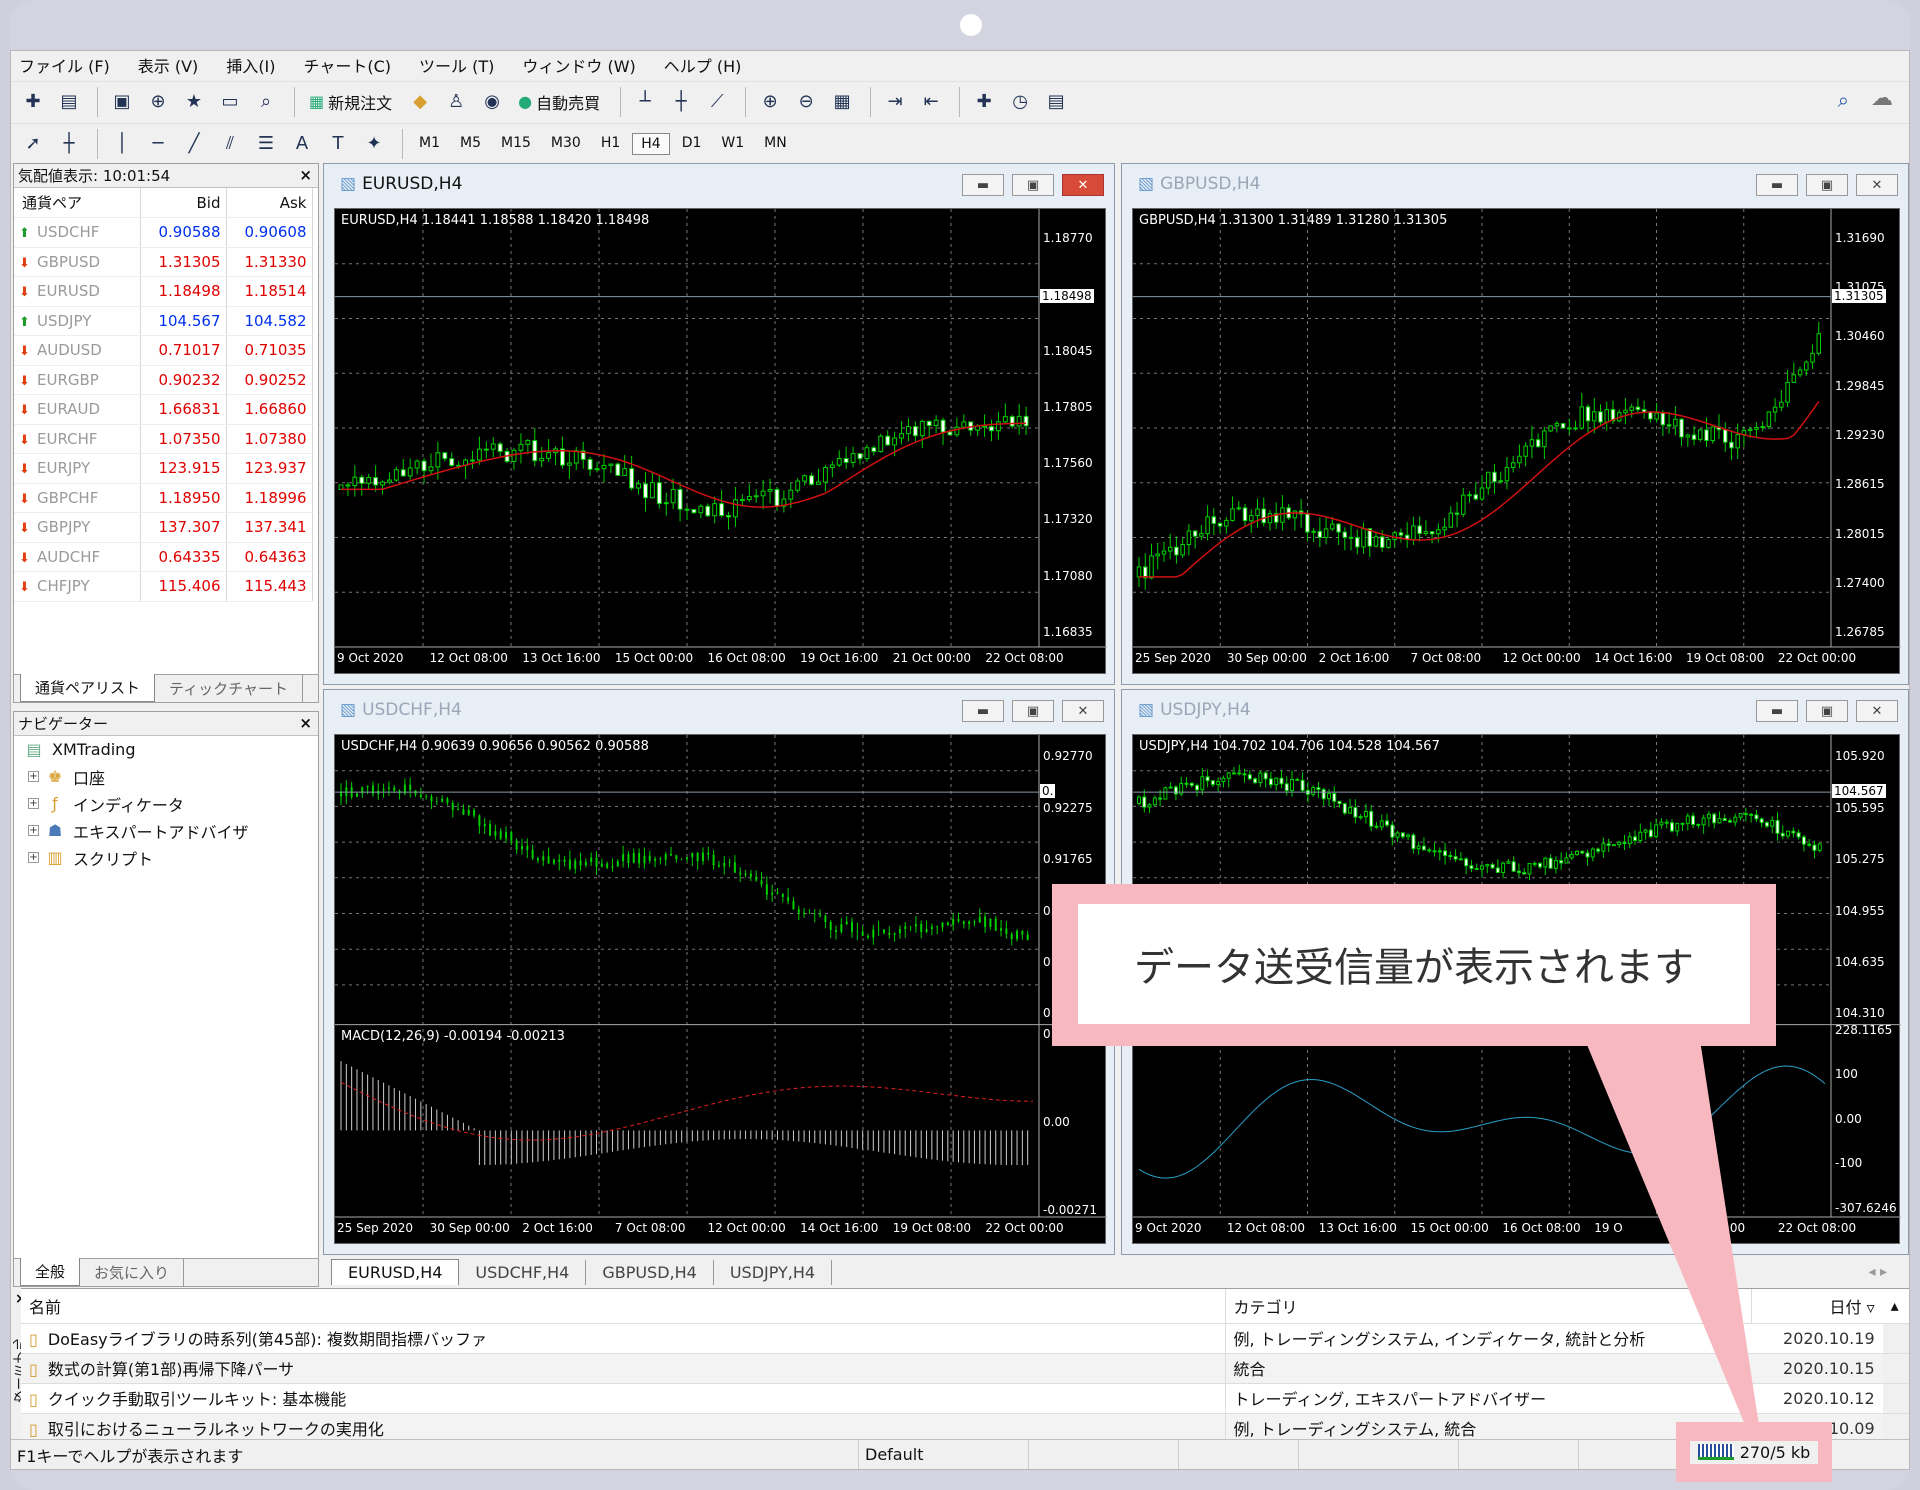 This screenshot has height=1490, width=1920. Describe the element at coordinates (1414, 964) in the screenshot. I see `callout-text: データ送受信量が表示されます` at that location.